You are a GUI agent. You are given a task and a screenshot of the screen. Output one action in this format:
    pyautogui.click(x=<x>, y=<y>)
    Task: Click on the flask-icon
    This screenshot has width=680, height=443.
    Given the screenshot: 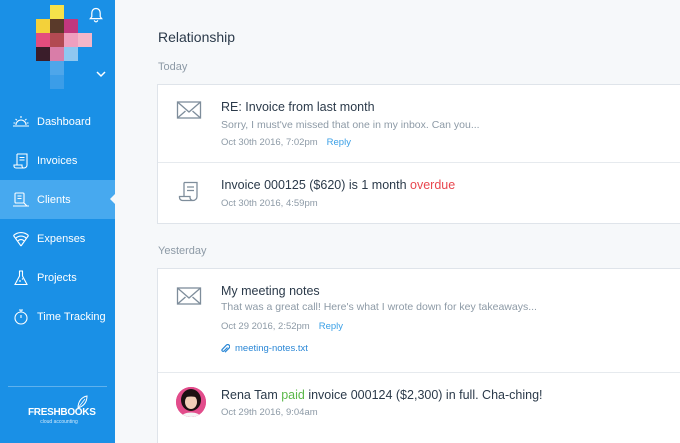 What is the action you would take?
    pyautogui.click(x=21, y=278)
    